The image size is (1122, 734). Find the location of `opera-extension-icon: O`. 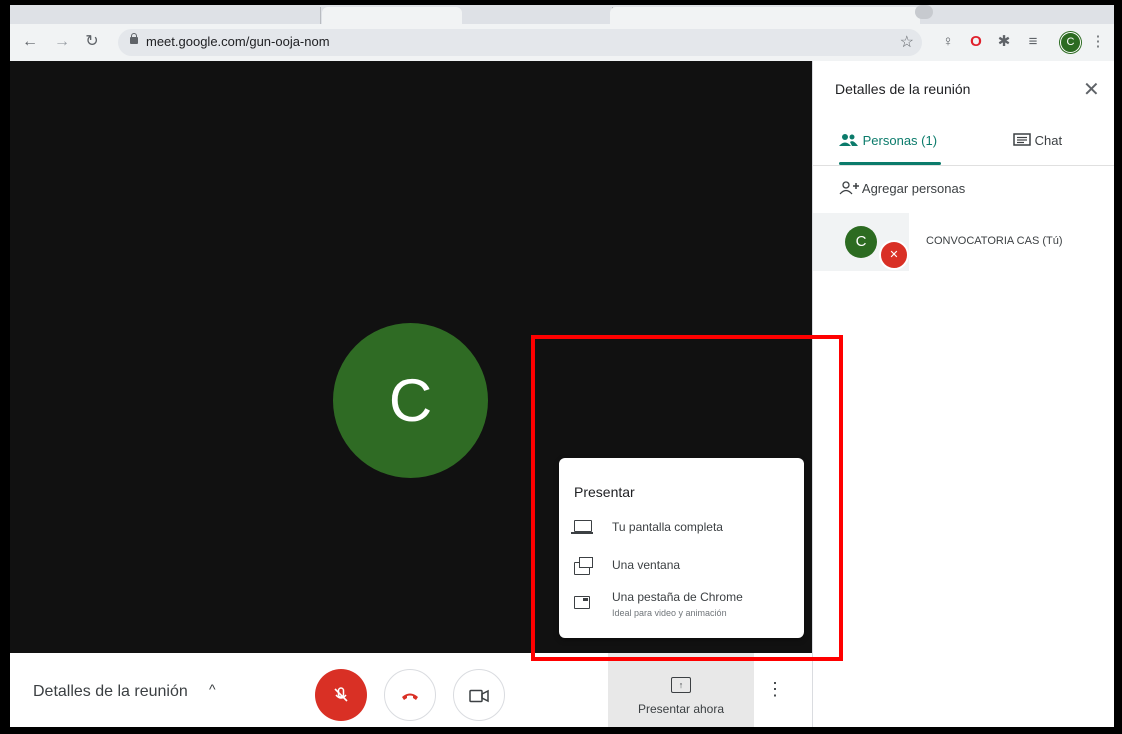

opera-extension-icon: O is located at coordinates (976, 42).